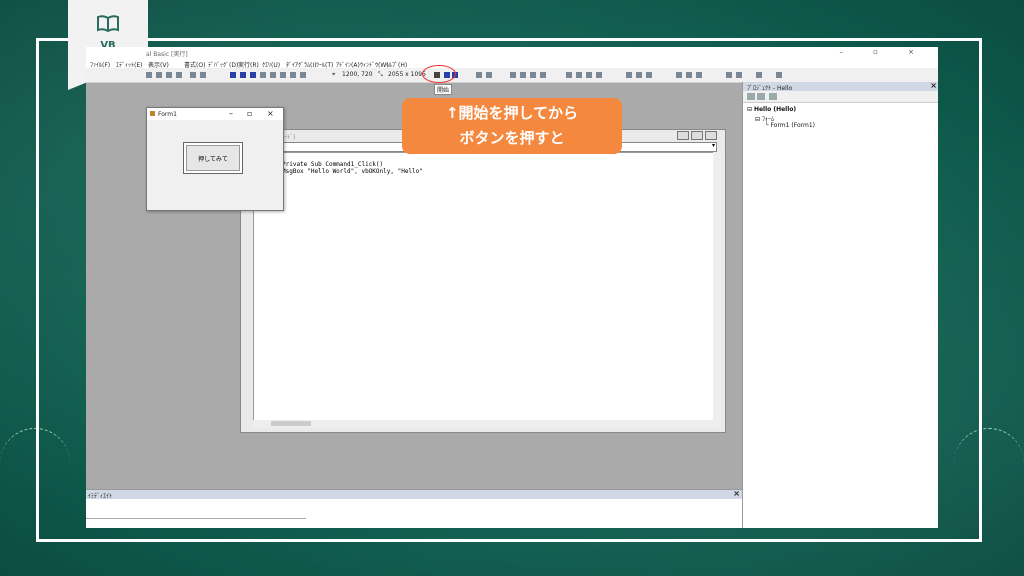 The width and height of the screenshot is (1024, 576). What do you see at coordinates (179, 75) in the screenshot?
I see `find-icon` at bounding box center [179, 75].